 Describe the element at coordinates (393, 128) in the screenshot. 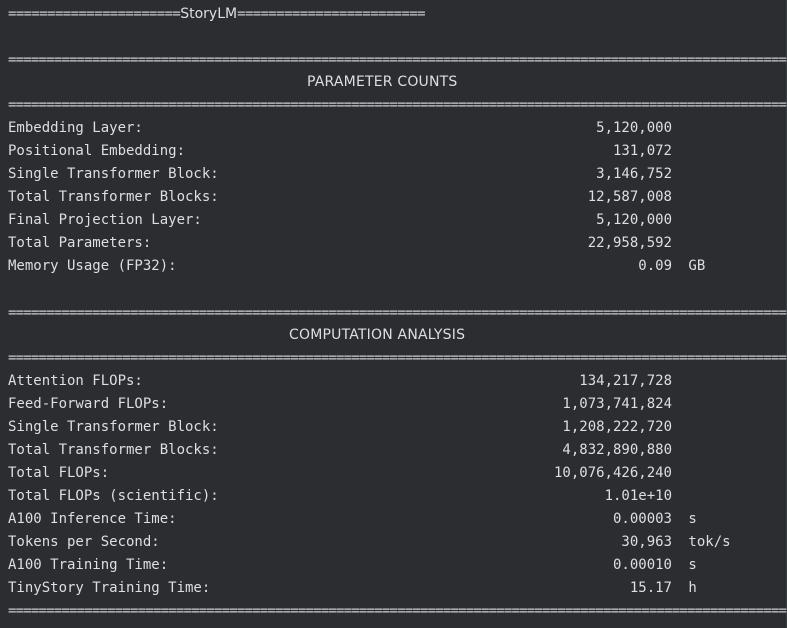

I see `param-row-embedding-layer: Embedding Layer: 5,120,000` at that location.